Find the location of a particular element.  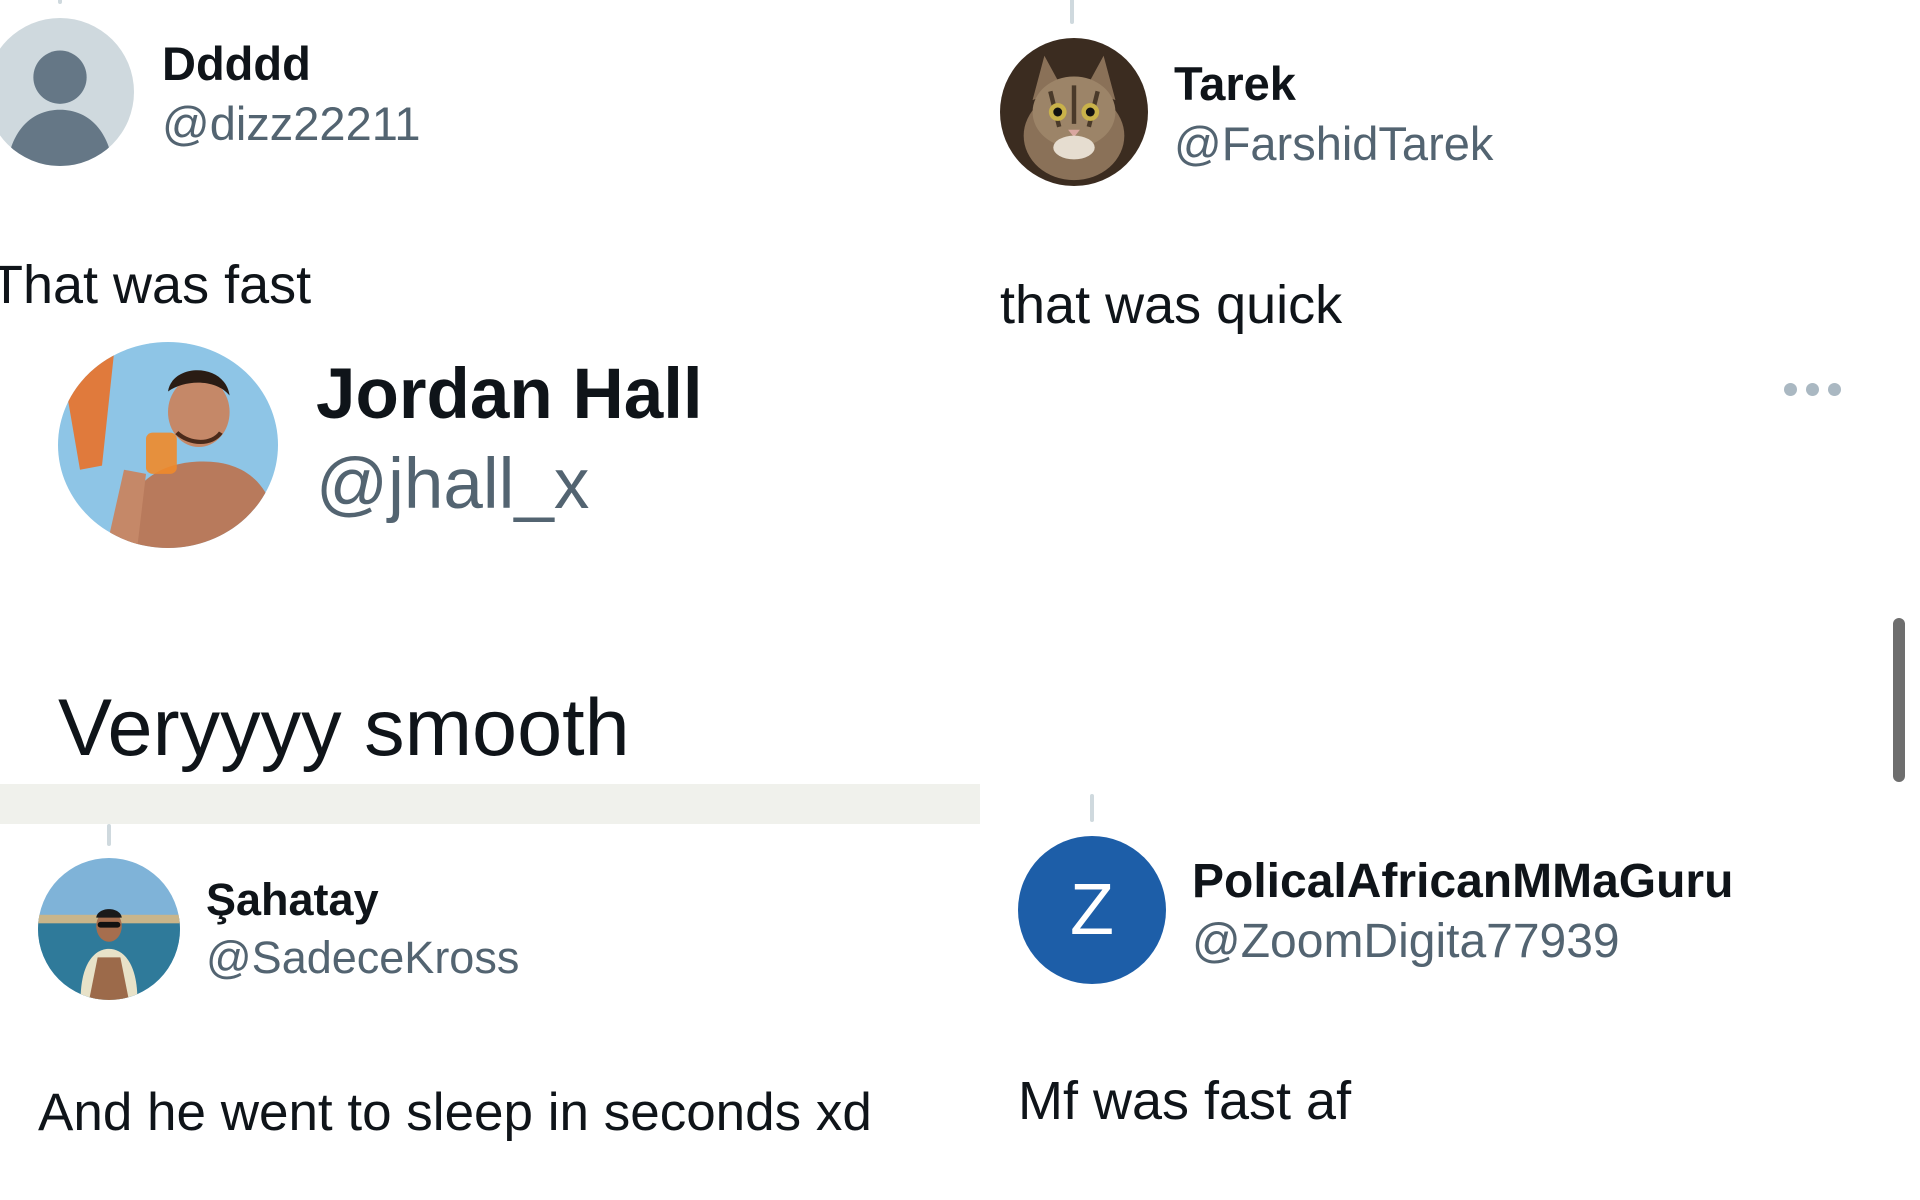

tweet-text: That was fast is located at coordinates (156, 285).